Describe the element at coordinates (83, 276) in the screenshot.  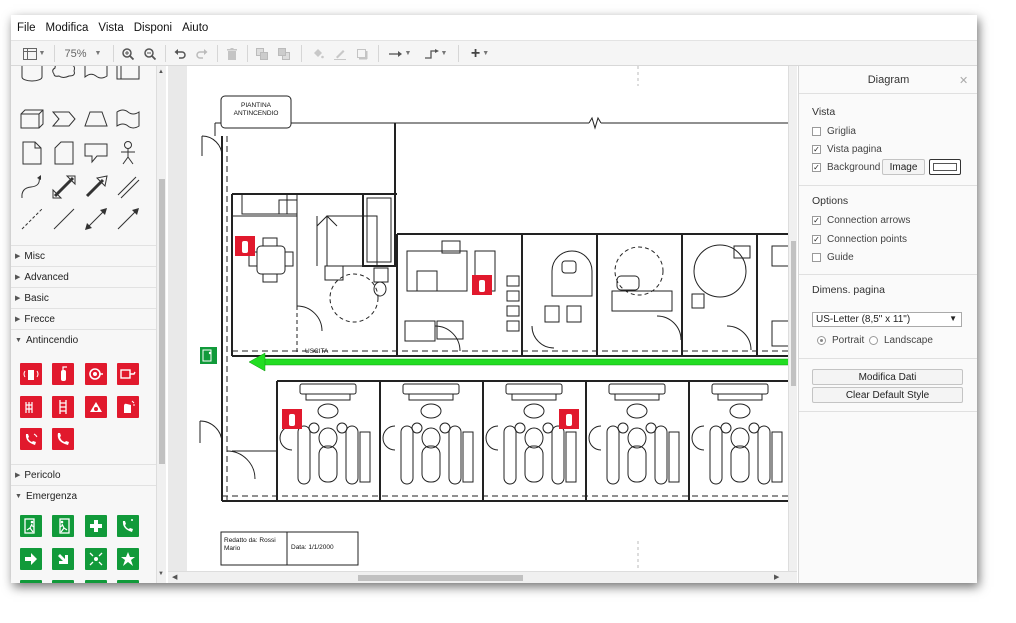
I see `section-advanced: ▶ Advanced` at that location.